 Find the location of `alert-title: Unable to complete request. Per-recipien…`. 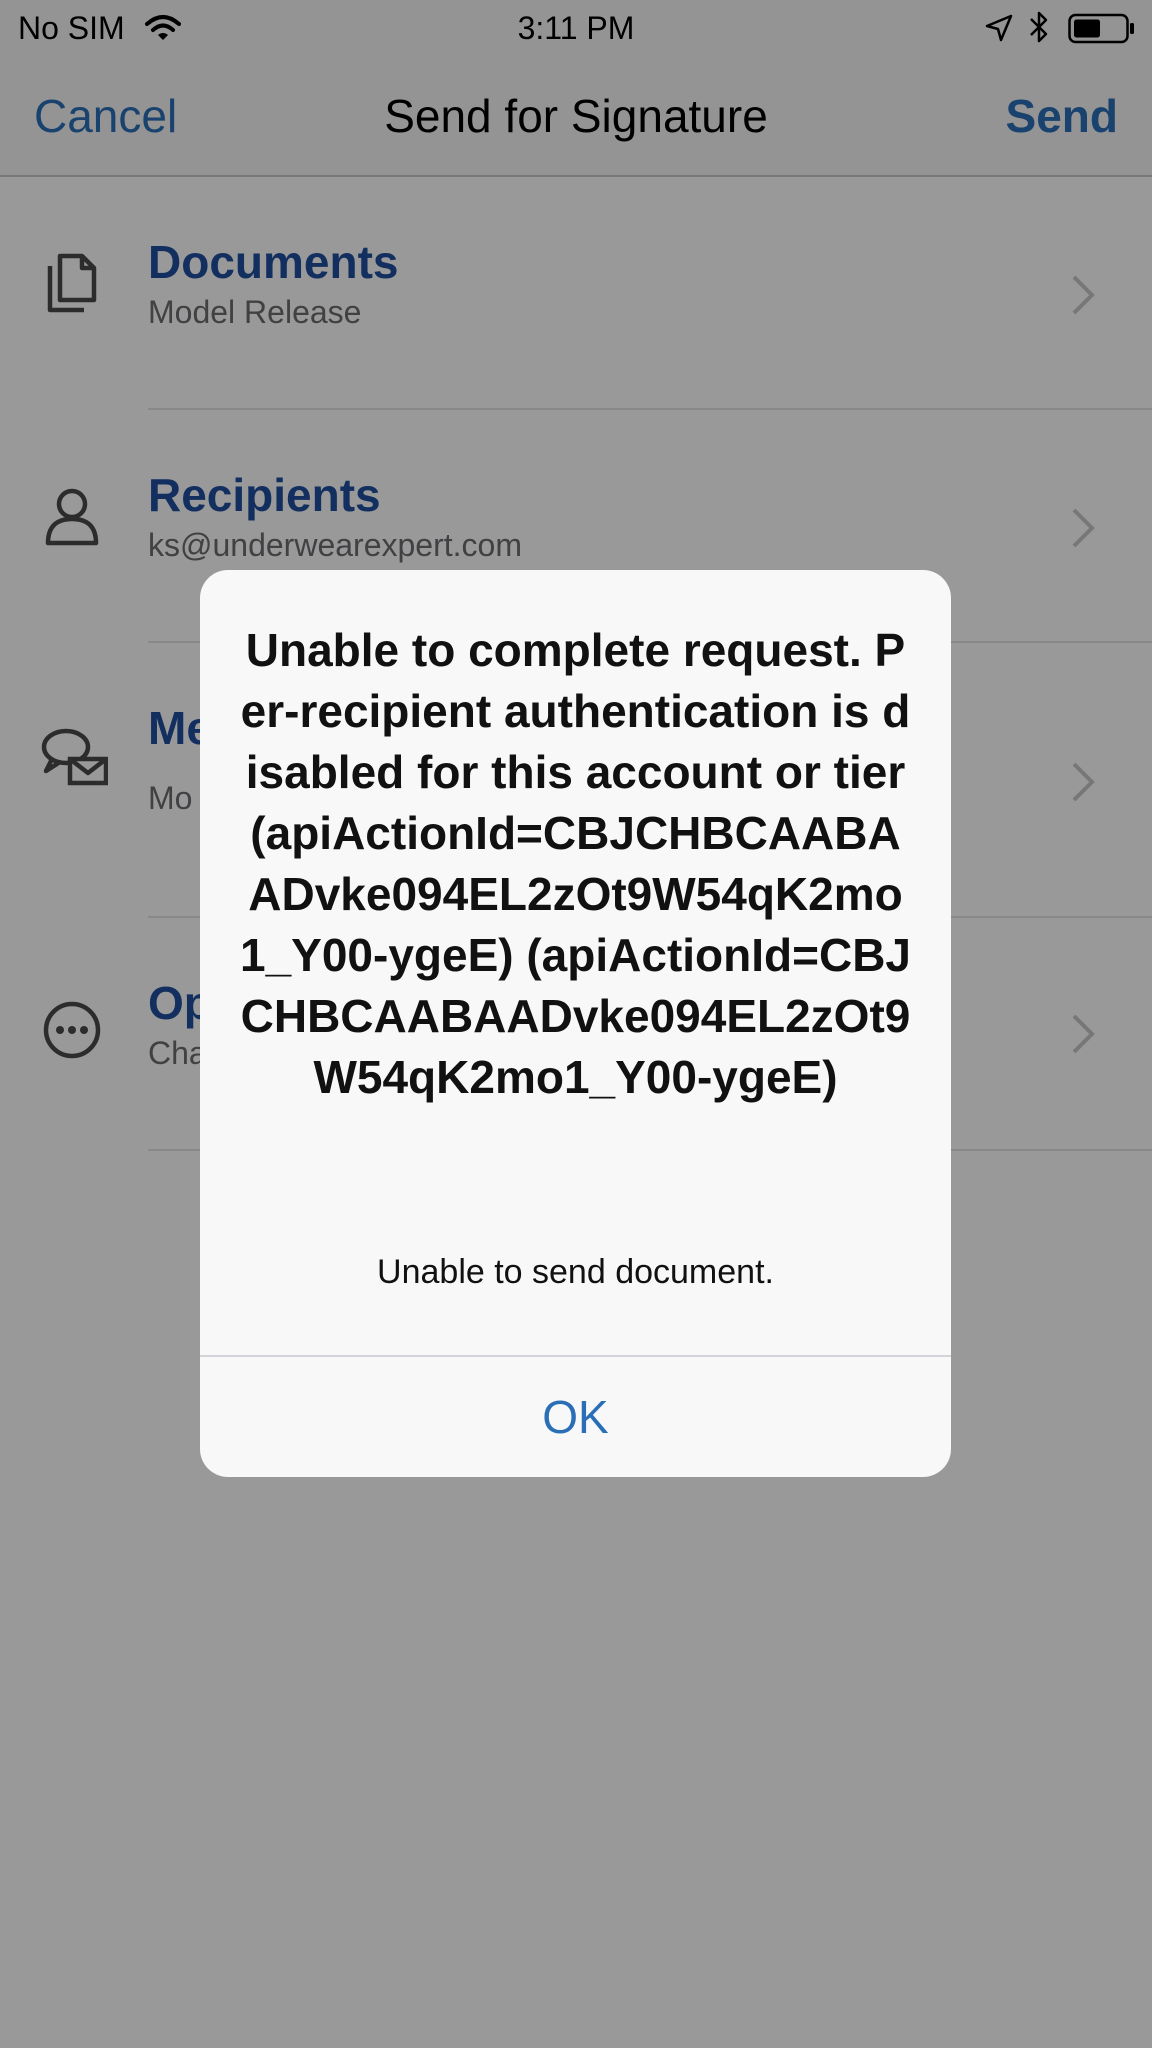

alert-title: Unable to complete request. Per-recipien… is located at coordinates (575, 863).